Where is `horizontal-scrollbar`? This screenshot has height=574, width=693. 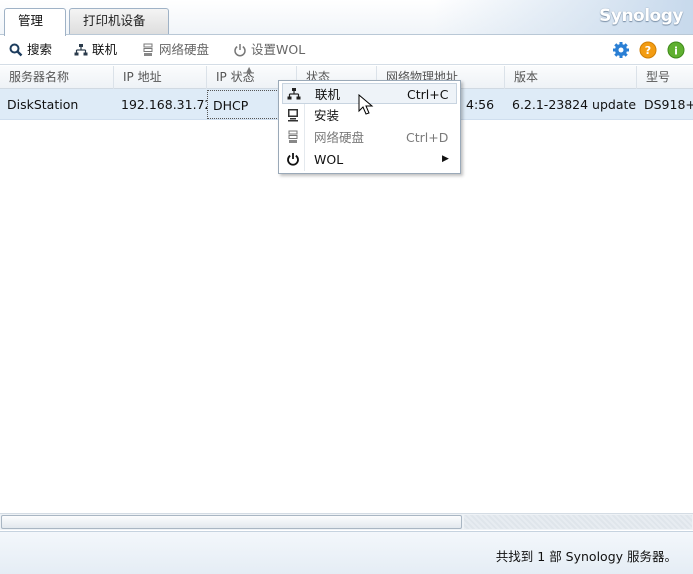 horizontal-scrollbar is located at coordinates (346, 521).